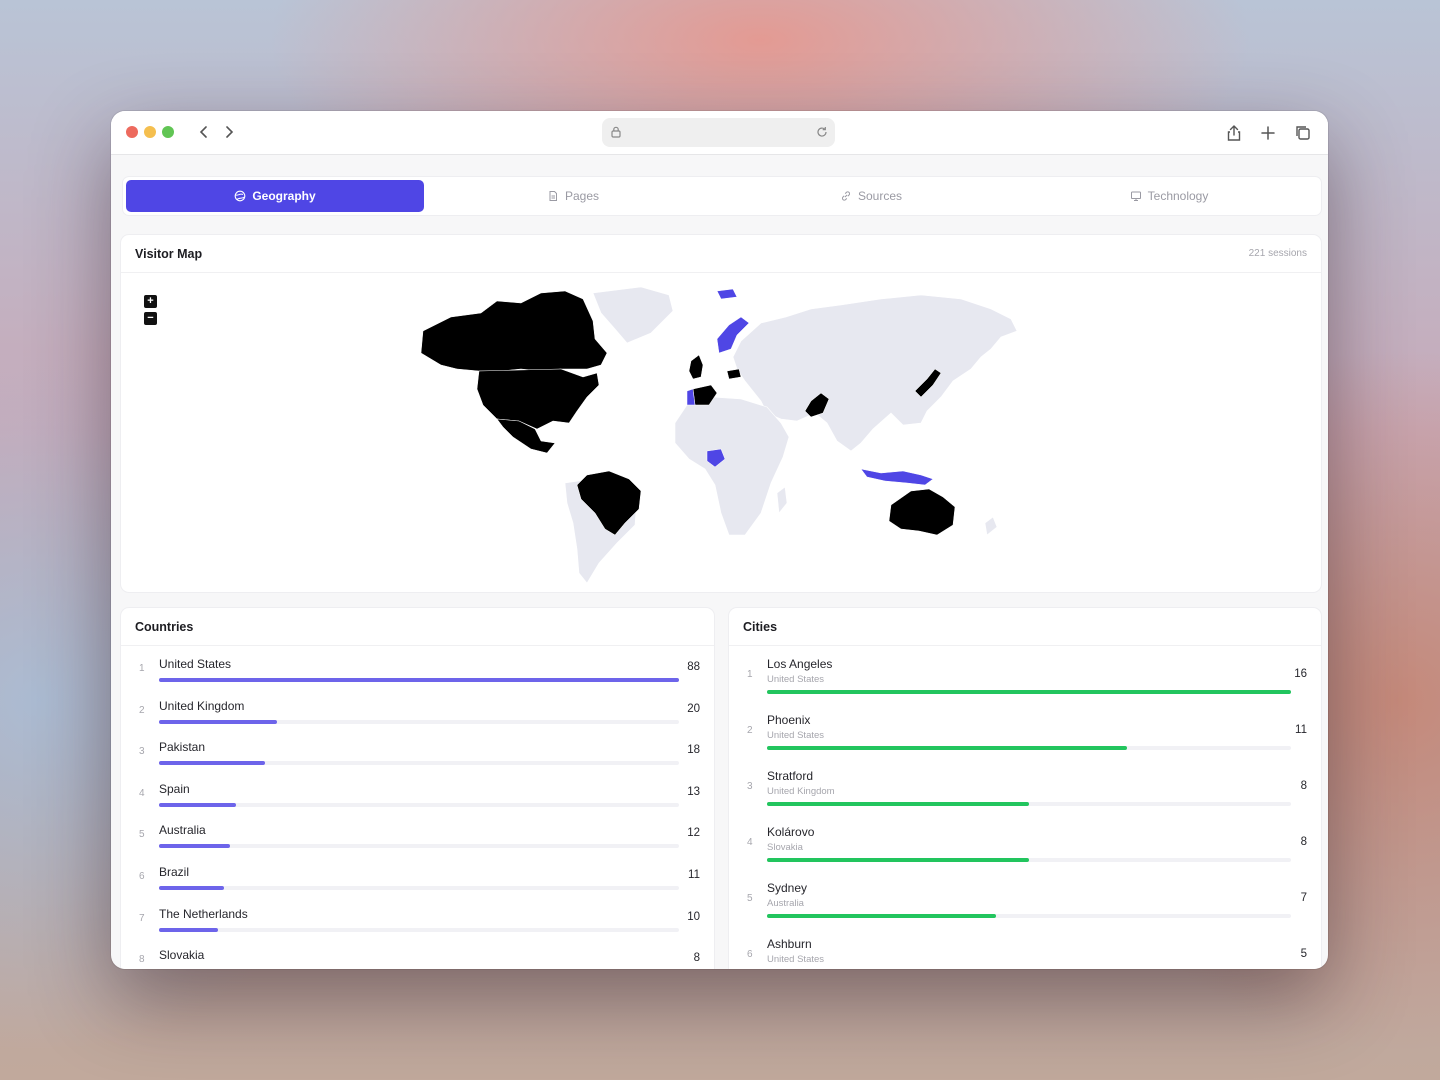 This screenshot has height=1080, width=1440. What do you see at coordinates (417, 883) in the screenshot?
I see `country-row: 6 Brazil 11` at bounding box center [417, 883].